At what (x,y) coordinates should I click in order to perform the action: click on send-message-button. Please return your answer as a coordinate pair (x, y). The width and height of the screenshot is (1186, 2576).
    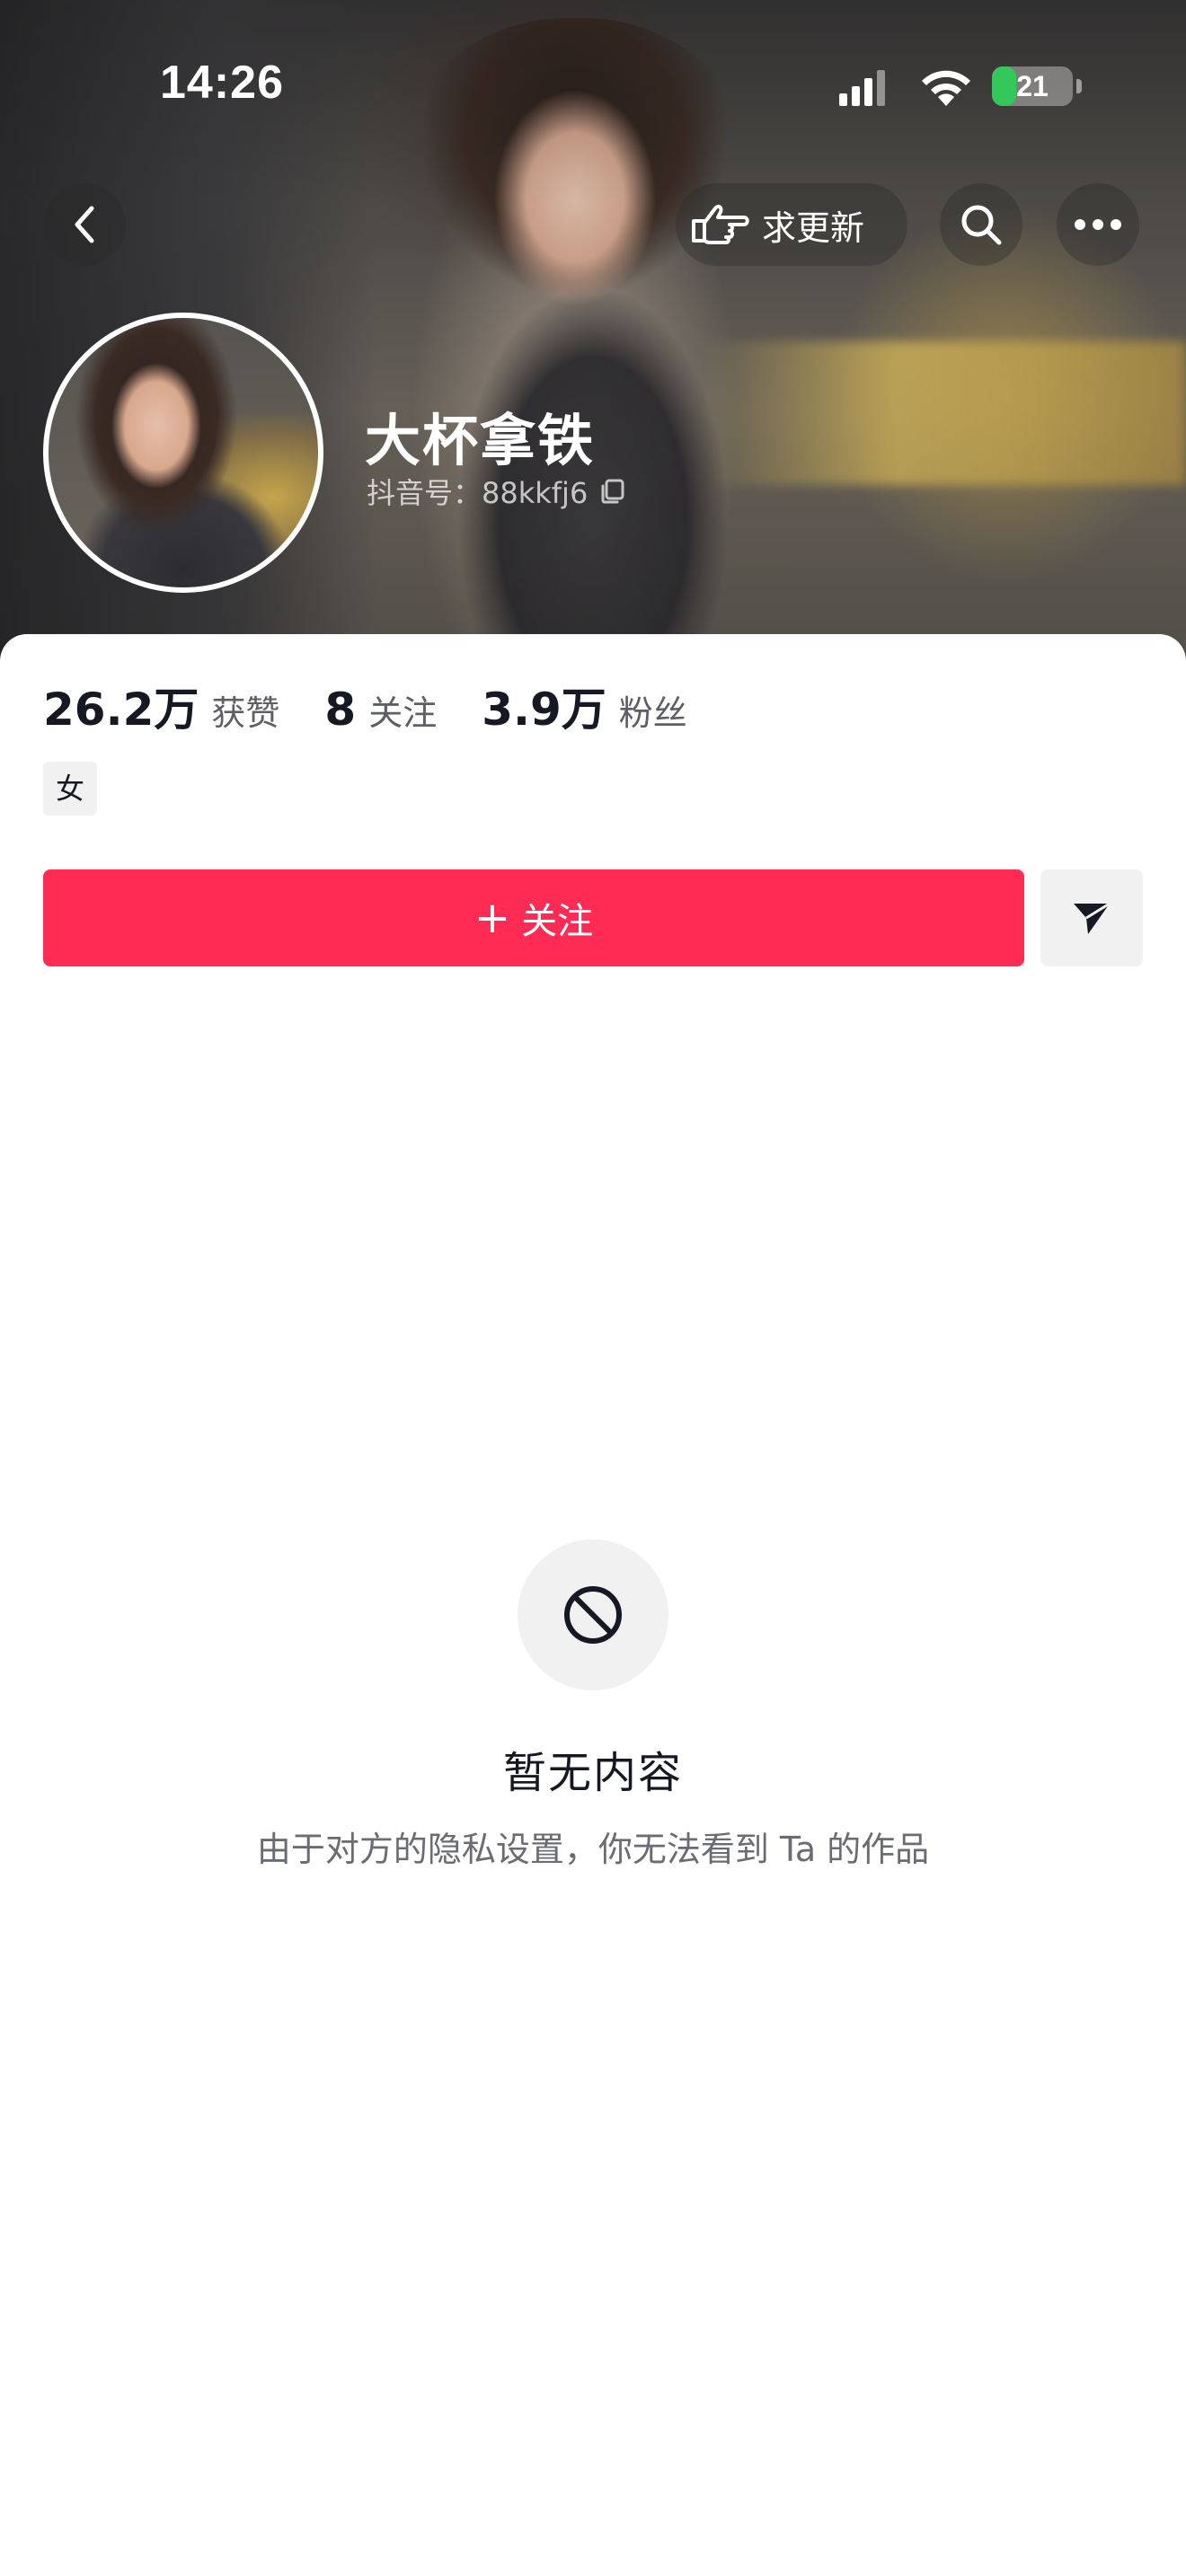
    Looking at the image, I should click on (1091, 917).